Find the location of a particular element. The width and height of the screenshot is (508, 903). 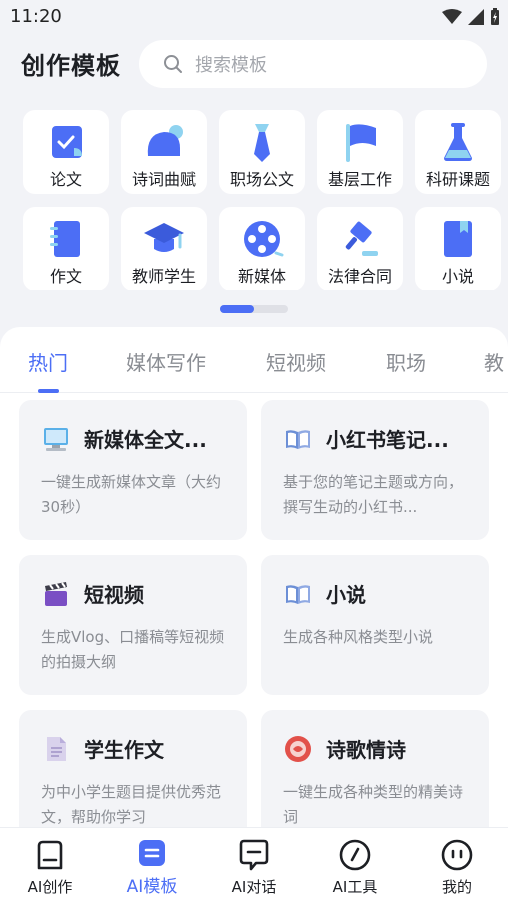

computer-icon is located at coordinates (56, 439).